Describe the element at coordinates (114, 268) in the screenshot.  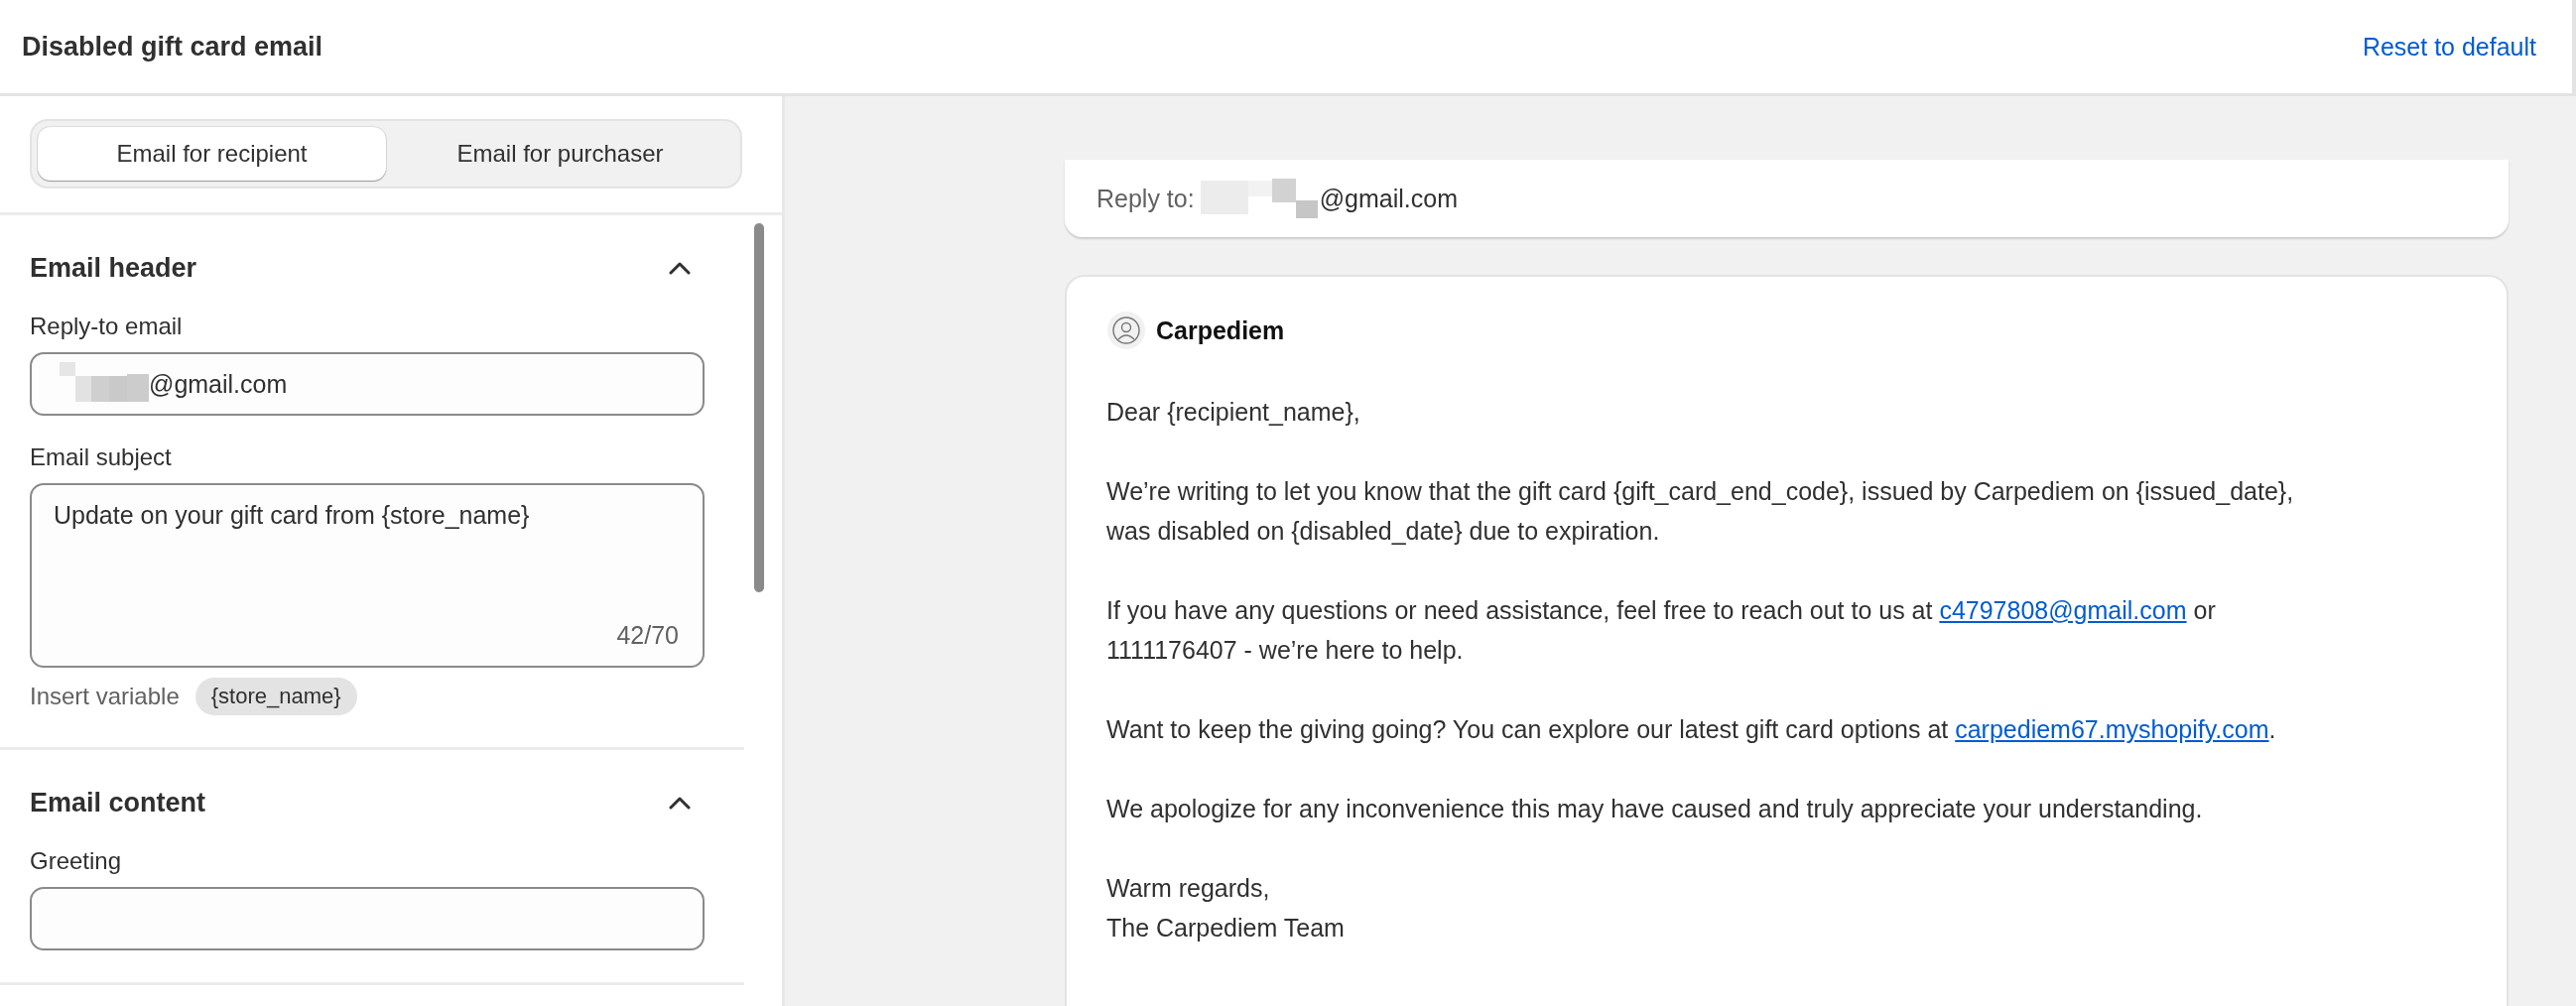
I see `section-title: Email header` at that location.